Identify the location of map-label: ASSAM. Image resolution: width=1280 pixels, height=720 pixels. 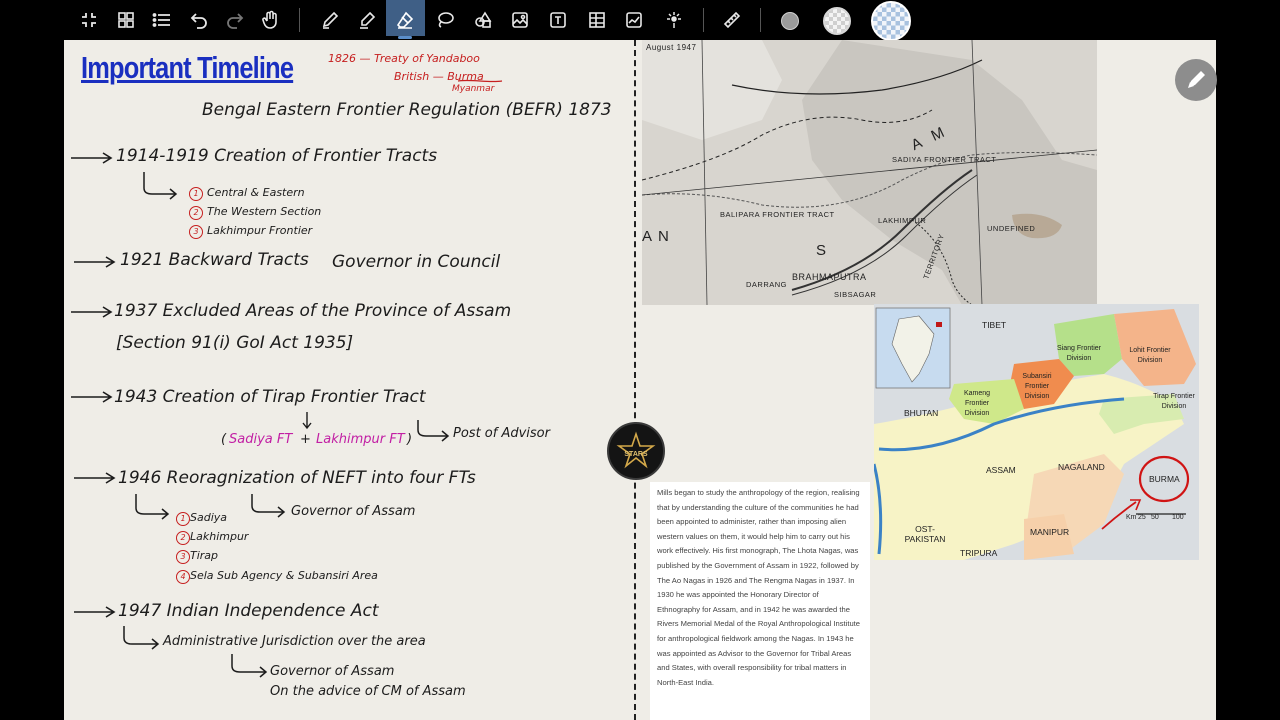
(1001, 470).